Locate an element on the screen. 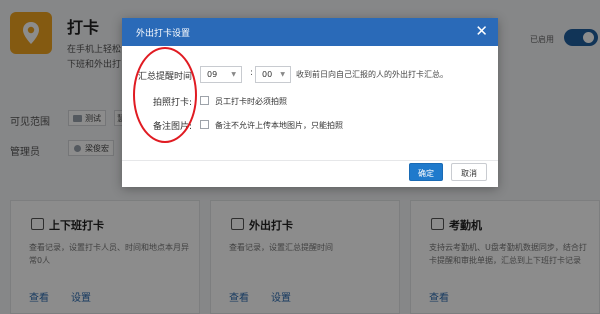 The image size is (600, 314). close-icon: ✕ is located at coordinates (481, 31).